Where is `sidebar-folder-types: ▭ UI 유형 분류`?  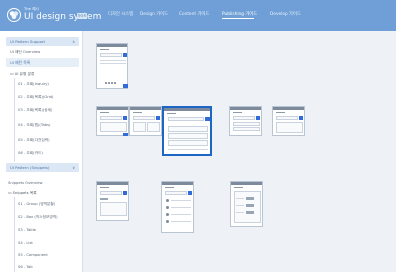
sidebar-folder-types: ▭ UI 유형 분류 is located at coordinates (22, 74).